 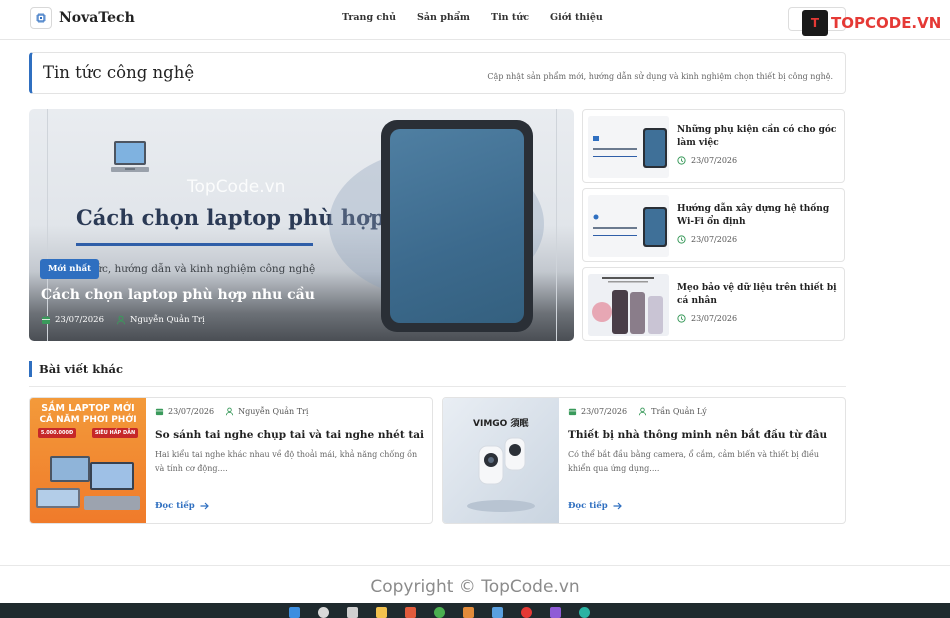 What do you see at coordinates (115, 433) in the screenshot?
I see `thumb-promo-tag: SIÊU HẤP DẪN` at bounding box center [115, 433].